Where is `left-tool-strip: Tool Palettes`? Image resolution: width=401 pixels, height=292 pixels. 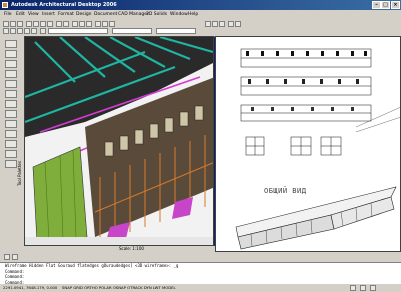
left-tool-strip: Tool Palettes is located at coordinates (12, 144).